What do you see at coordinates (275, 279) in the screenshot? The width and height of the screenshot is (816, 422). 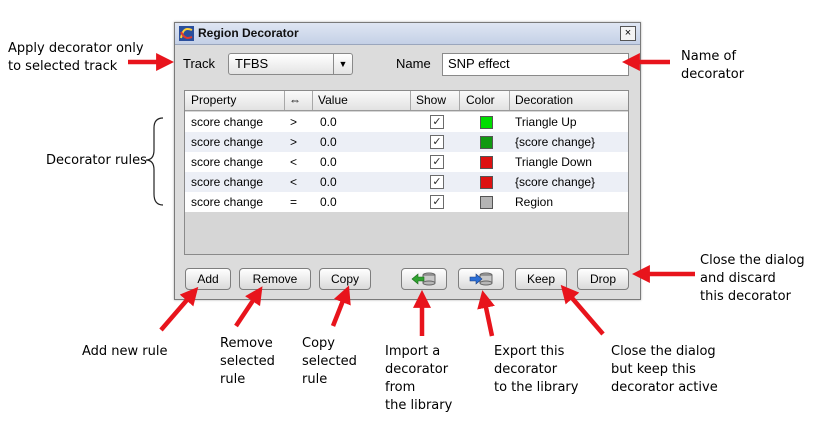 I see `remove-button: Remove` at bounding box center [275, 279].